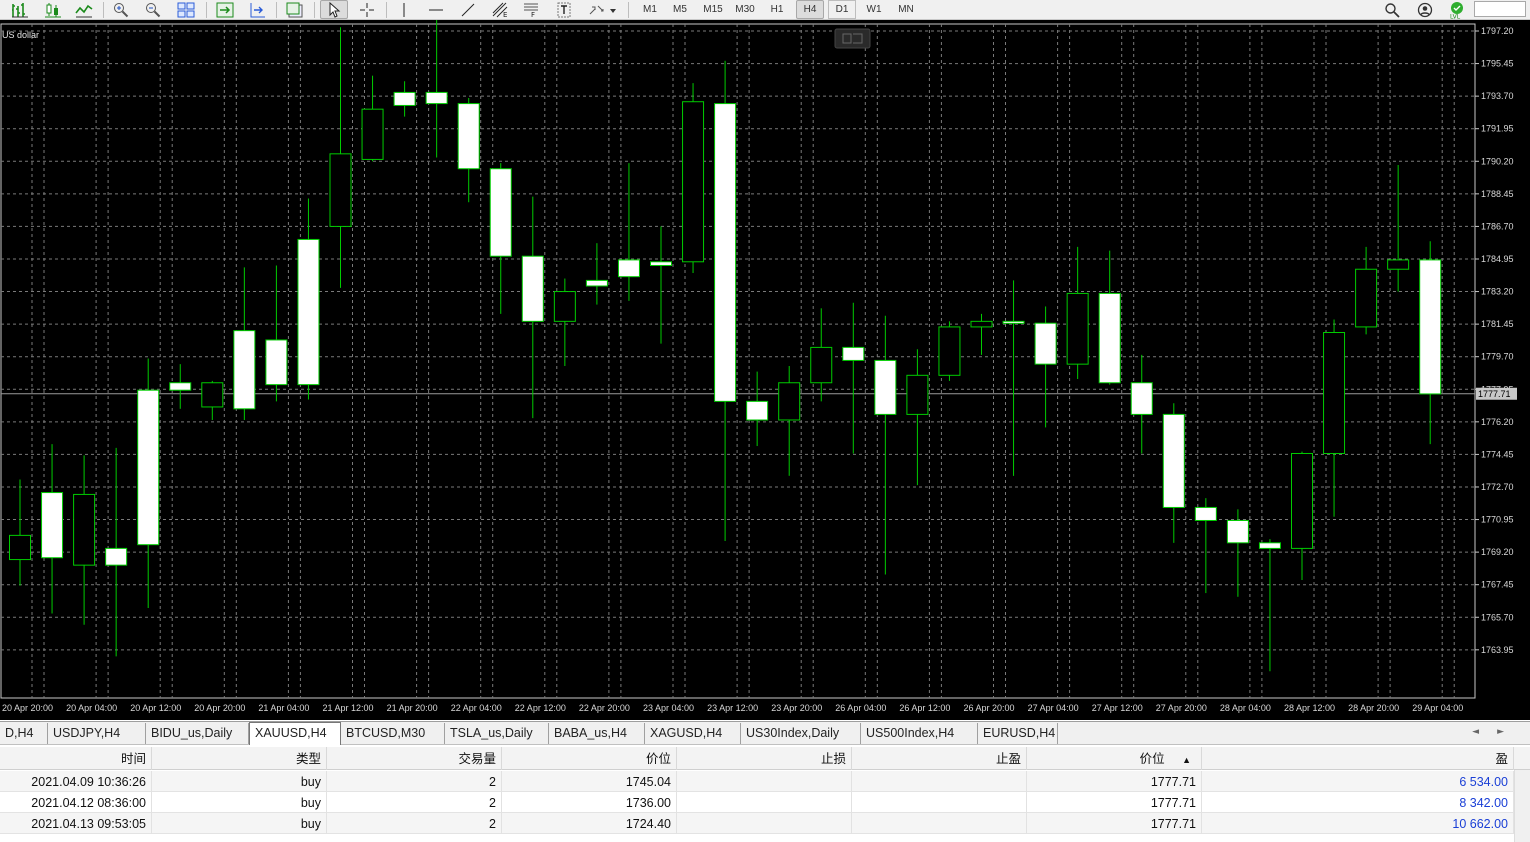 The height and width of the screenshot is (842, 1530). What do you see at coordinates (713, 9) in the screenshot?
I see `timeframe-m15: M15` at bounding box center [713, 9].